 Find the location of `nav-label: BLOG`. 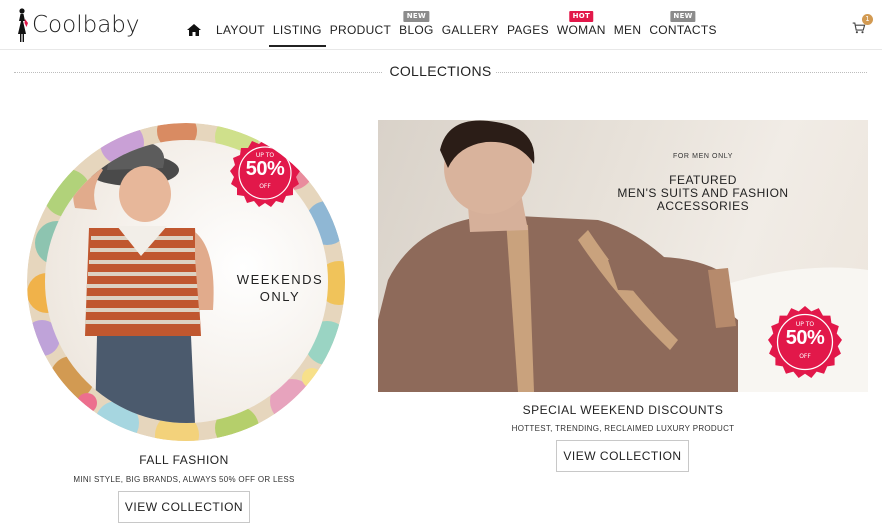

nav-label: BLOG is located at coordinates (416, 30).